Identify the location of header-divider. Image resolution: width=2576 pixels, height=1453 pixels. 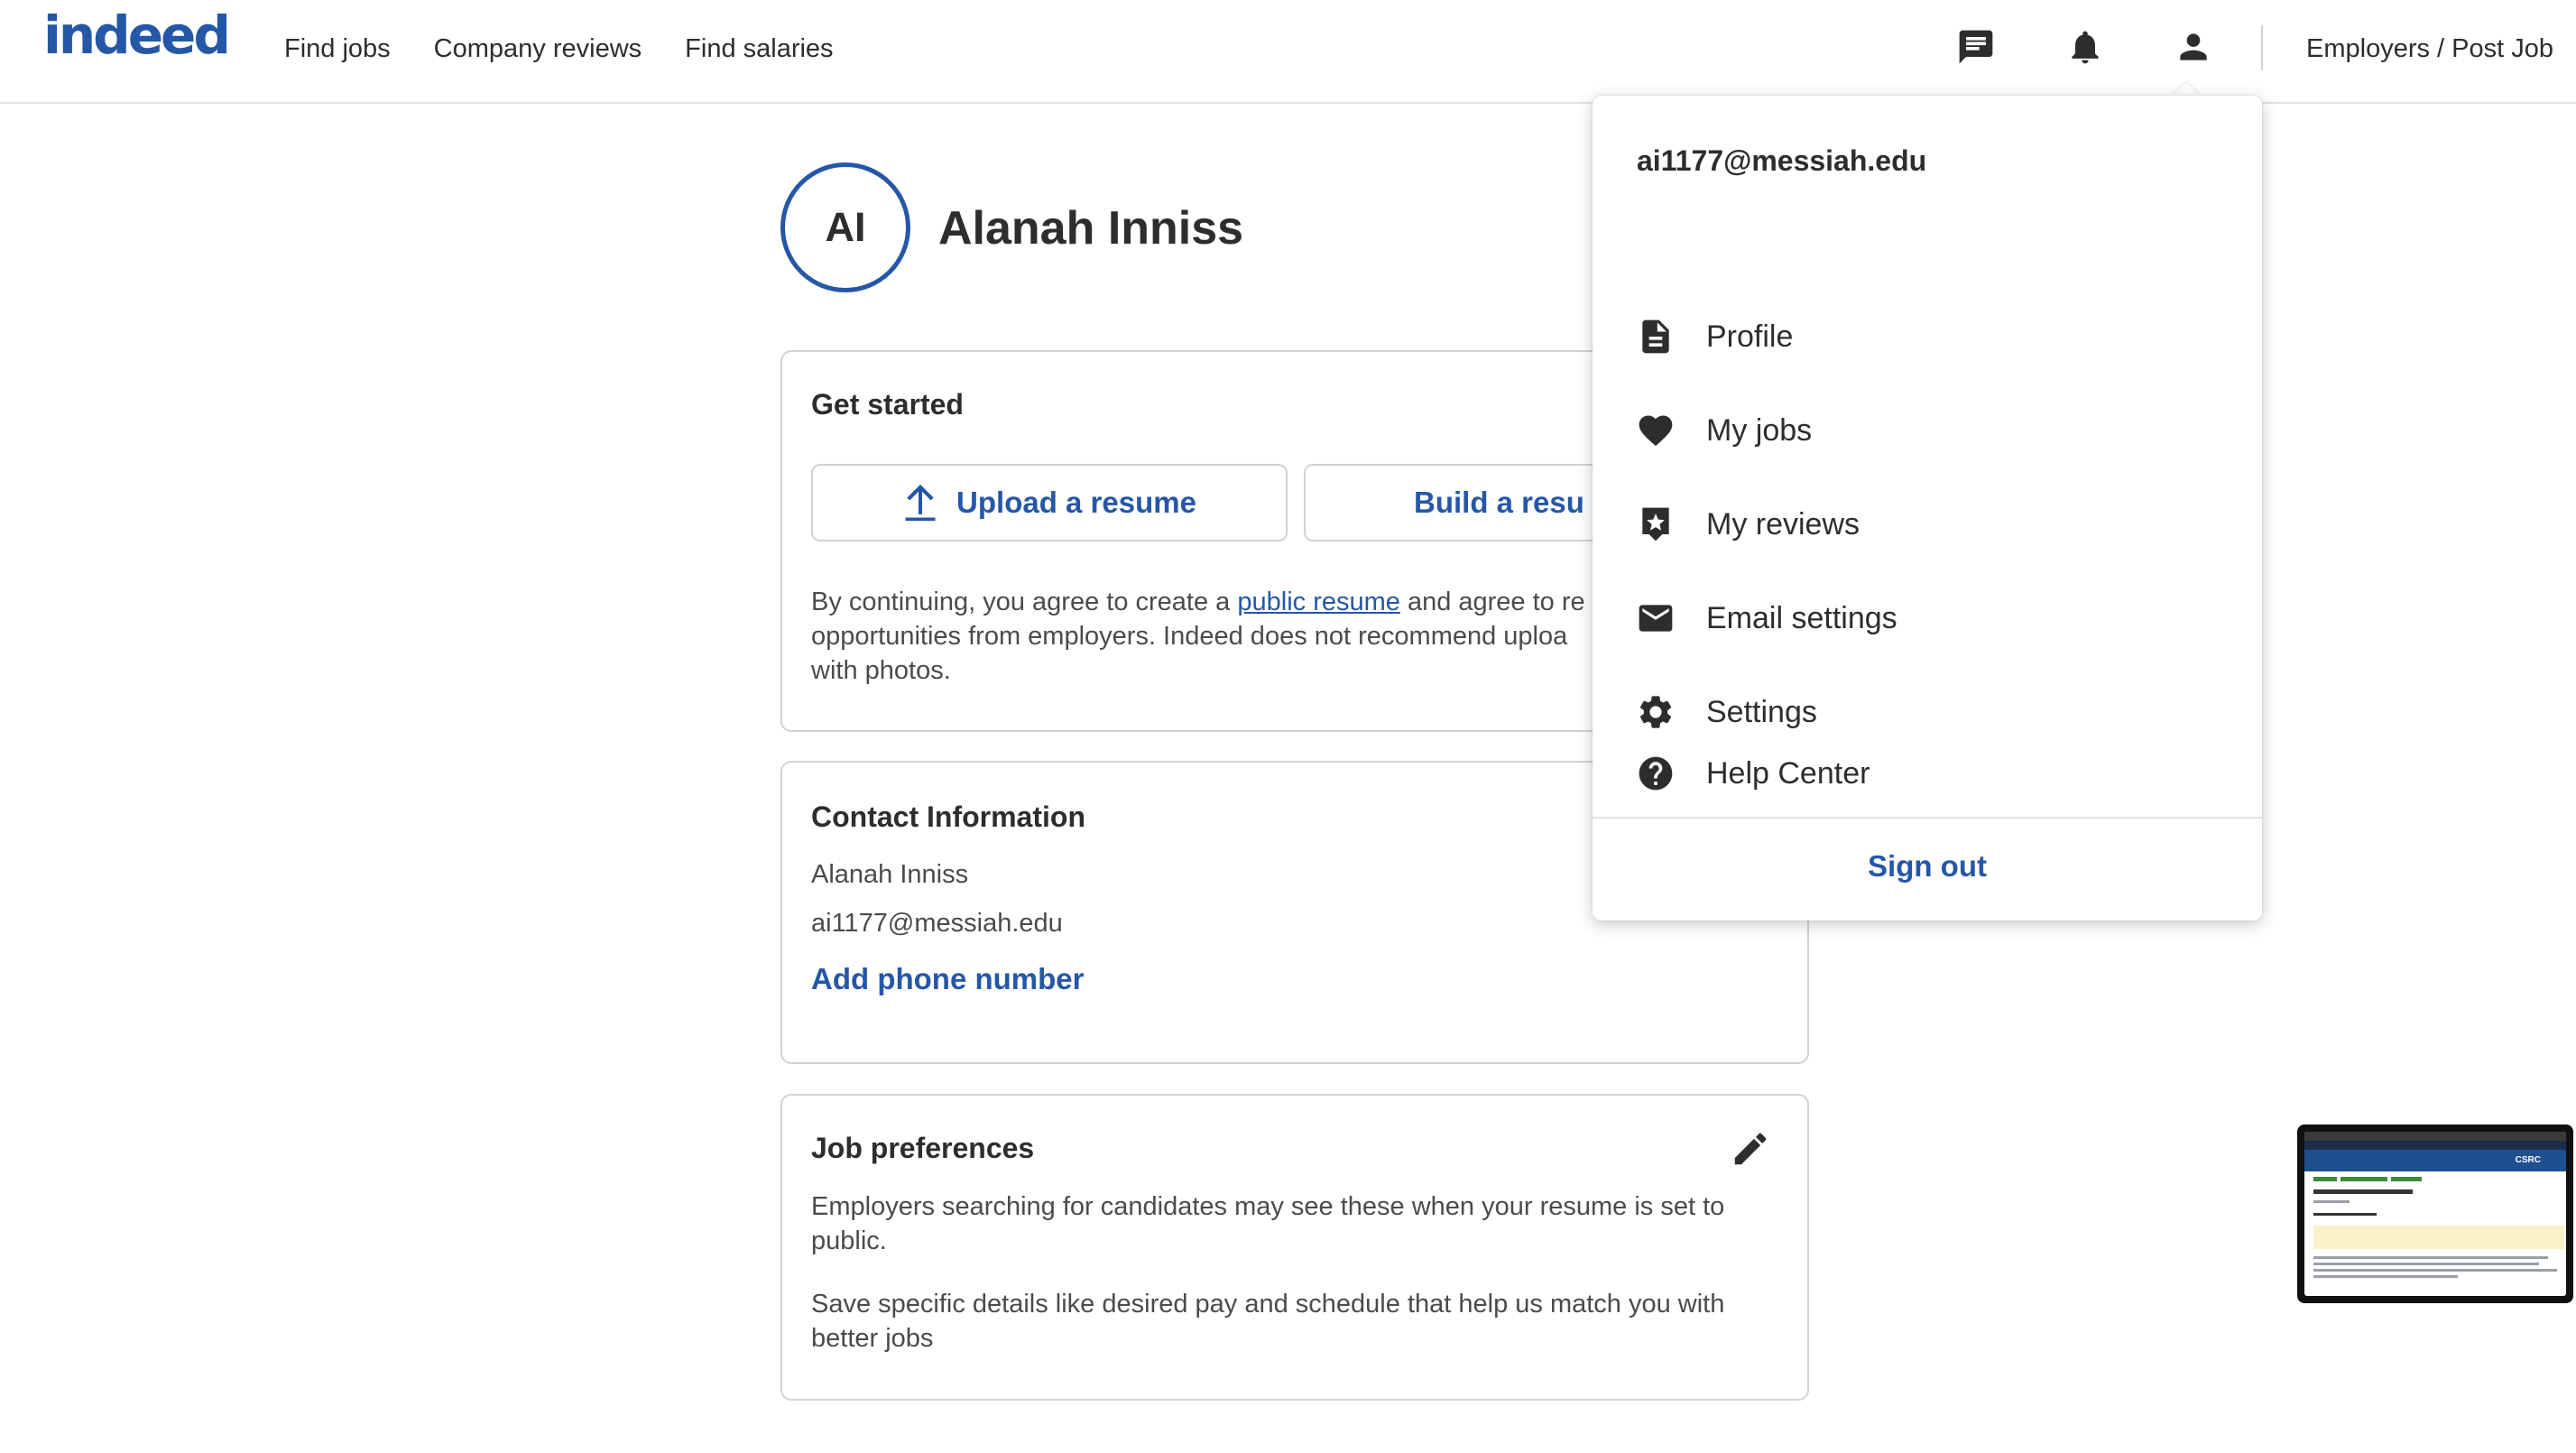
(2262, 48).